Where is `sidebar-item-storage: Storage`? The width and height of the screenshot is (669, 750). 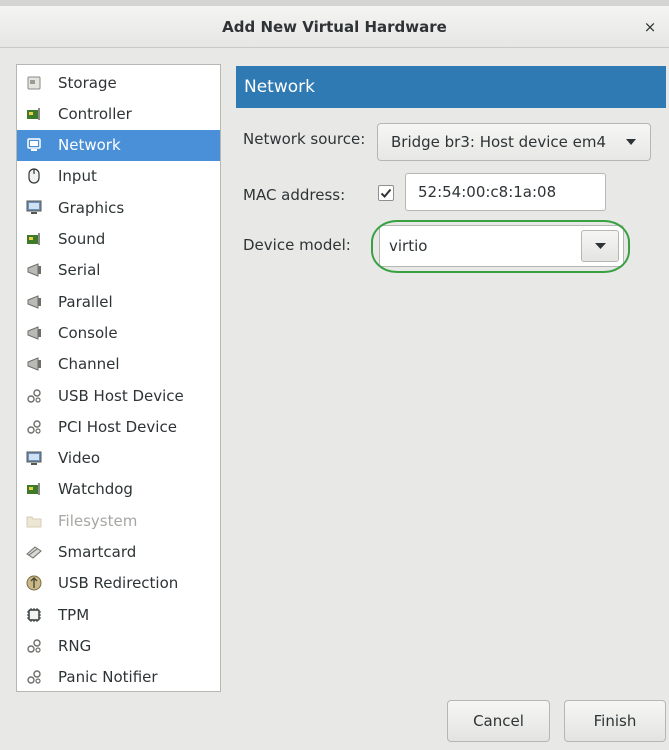 sidebar-item-storage: Storage is located at coordinates (118, 82).